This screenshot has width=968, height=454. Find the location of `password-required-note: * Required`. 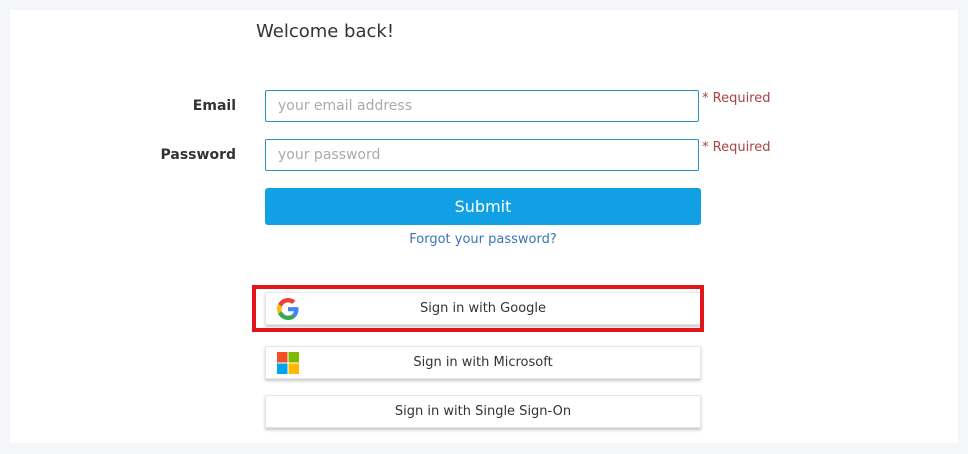

password-required-note: * Required is located at coordinates (736, 147).